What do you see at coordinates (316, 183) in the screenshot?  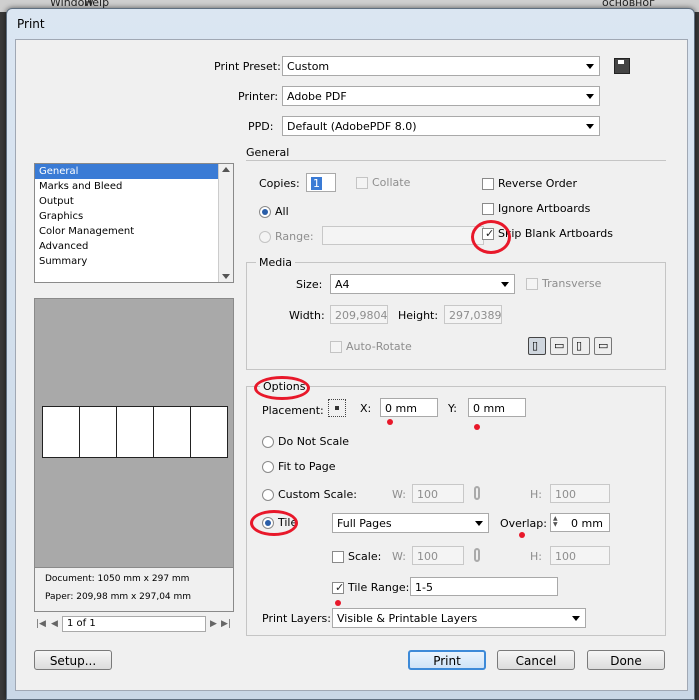 I see `copies-value: 1` at bounding box center [316, 183].